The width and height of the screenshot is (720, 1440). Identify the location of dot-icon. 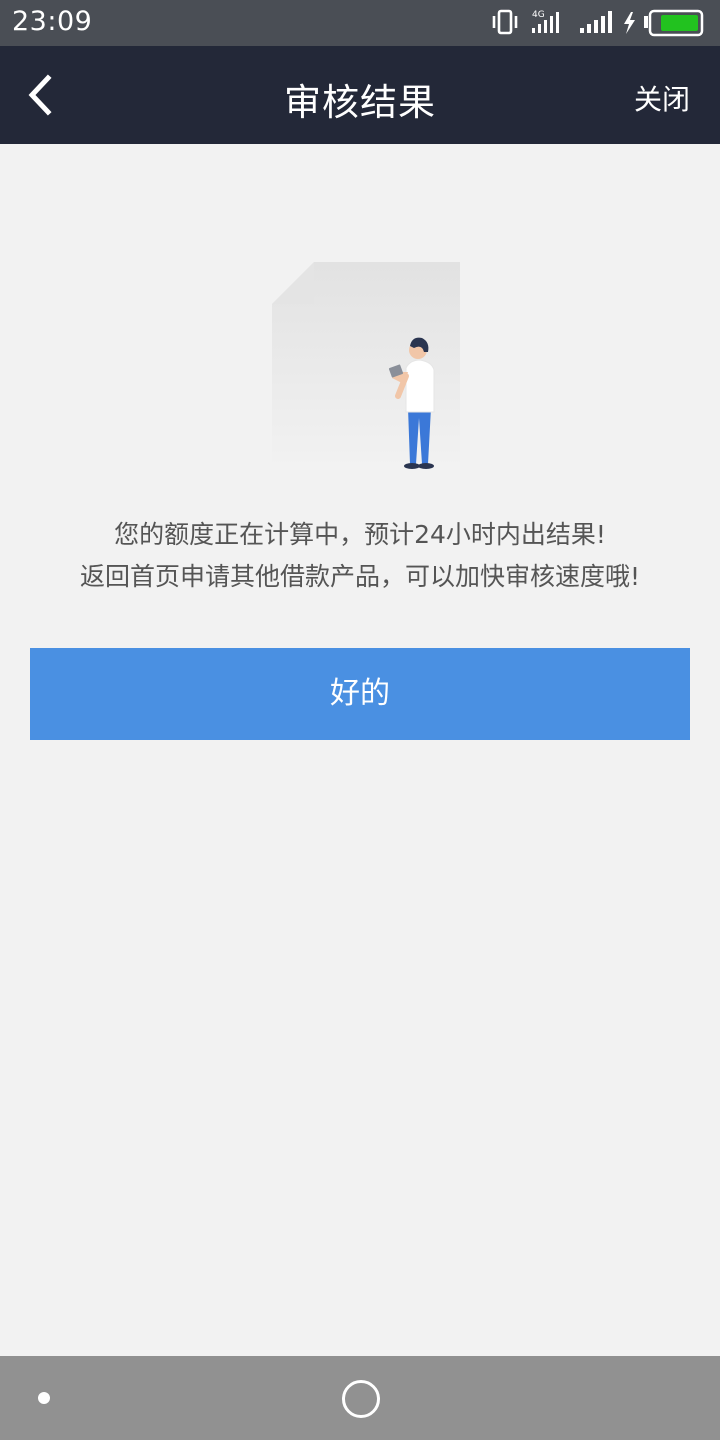
(44, 1398).